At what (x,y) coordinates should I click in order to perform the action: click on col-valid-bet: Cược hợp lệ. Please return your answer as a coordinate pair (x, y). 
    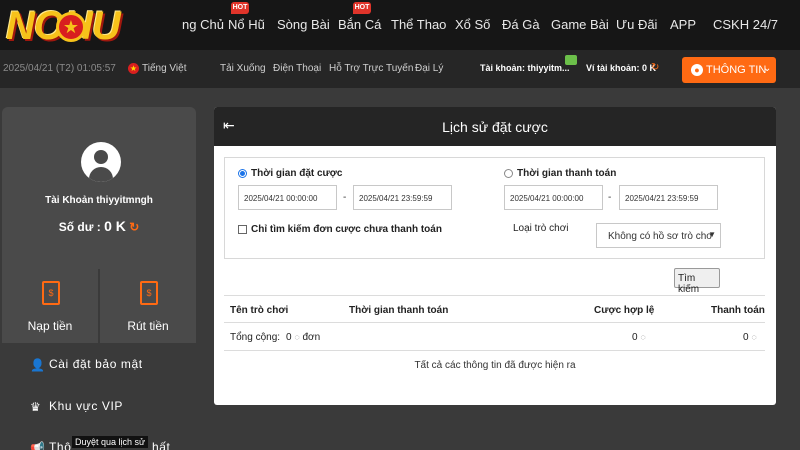
    Looking at the image, I should click on (624, 310).